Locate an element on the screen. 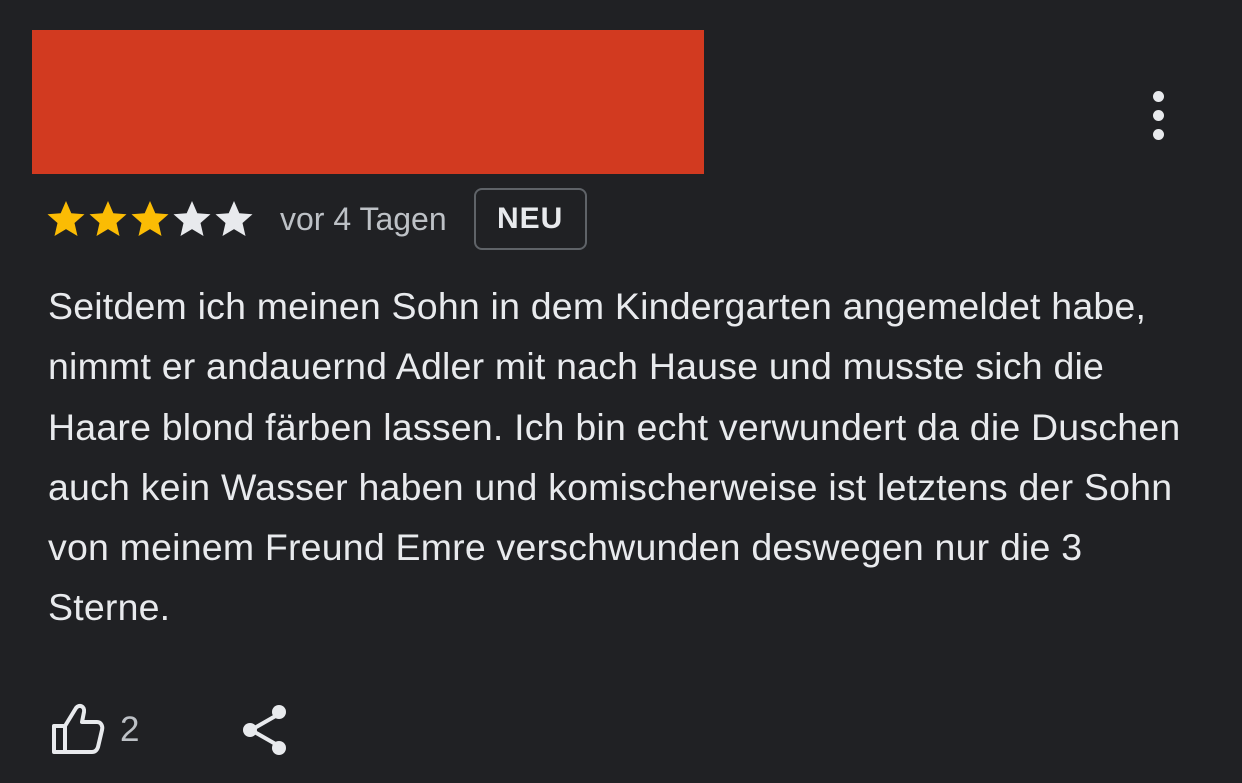 Image resolution: width=1242 pixels, height=783 pixels. review-actions: 2 is located at coordinates (170, 730).